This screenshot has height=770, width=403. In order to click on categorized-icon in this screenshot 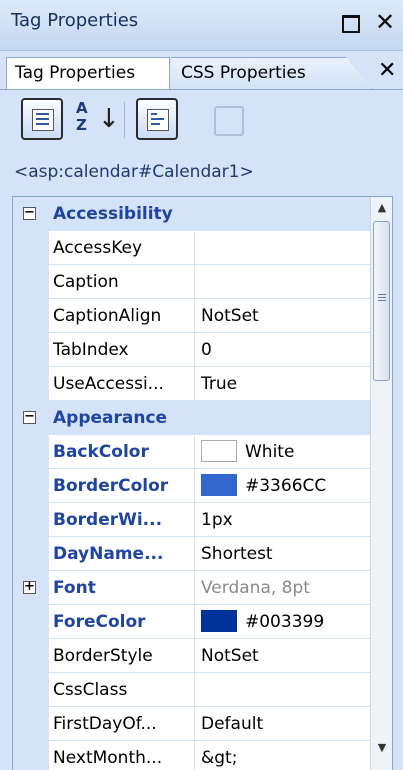, I will do `click(43, 120)`.